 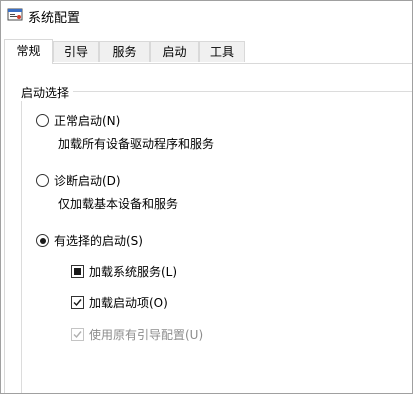 I want to click on tab-startup: 启动, so click(x=174, y=51).